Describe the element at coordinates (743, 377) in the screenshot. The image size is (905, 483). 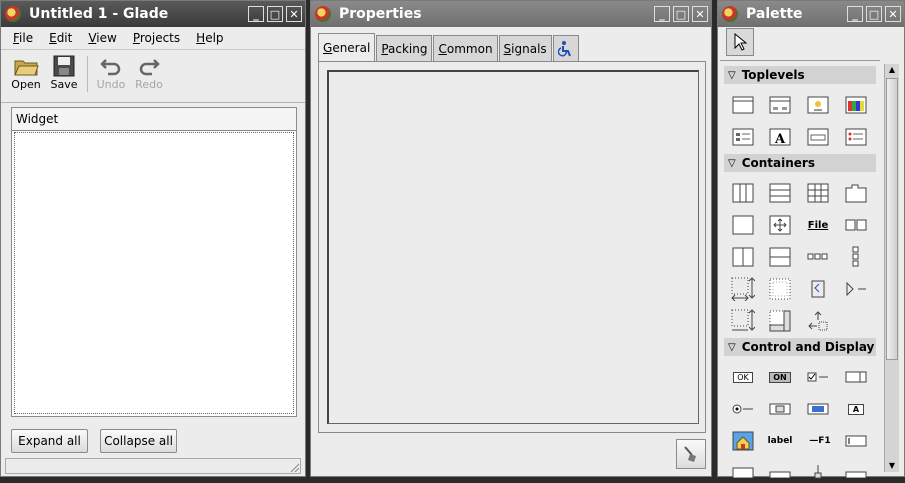
I see `button-widget-icon: OK` at that location.